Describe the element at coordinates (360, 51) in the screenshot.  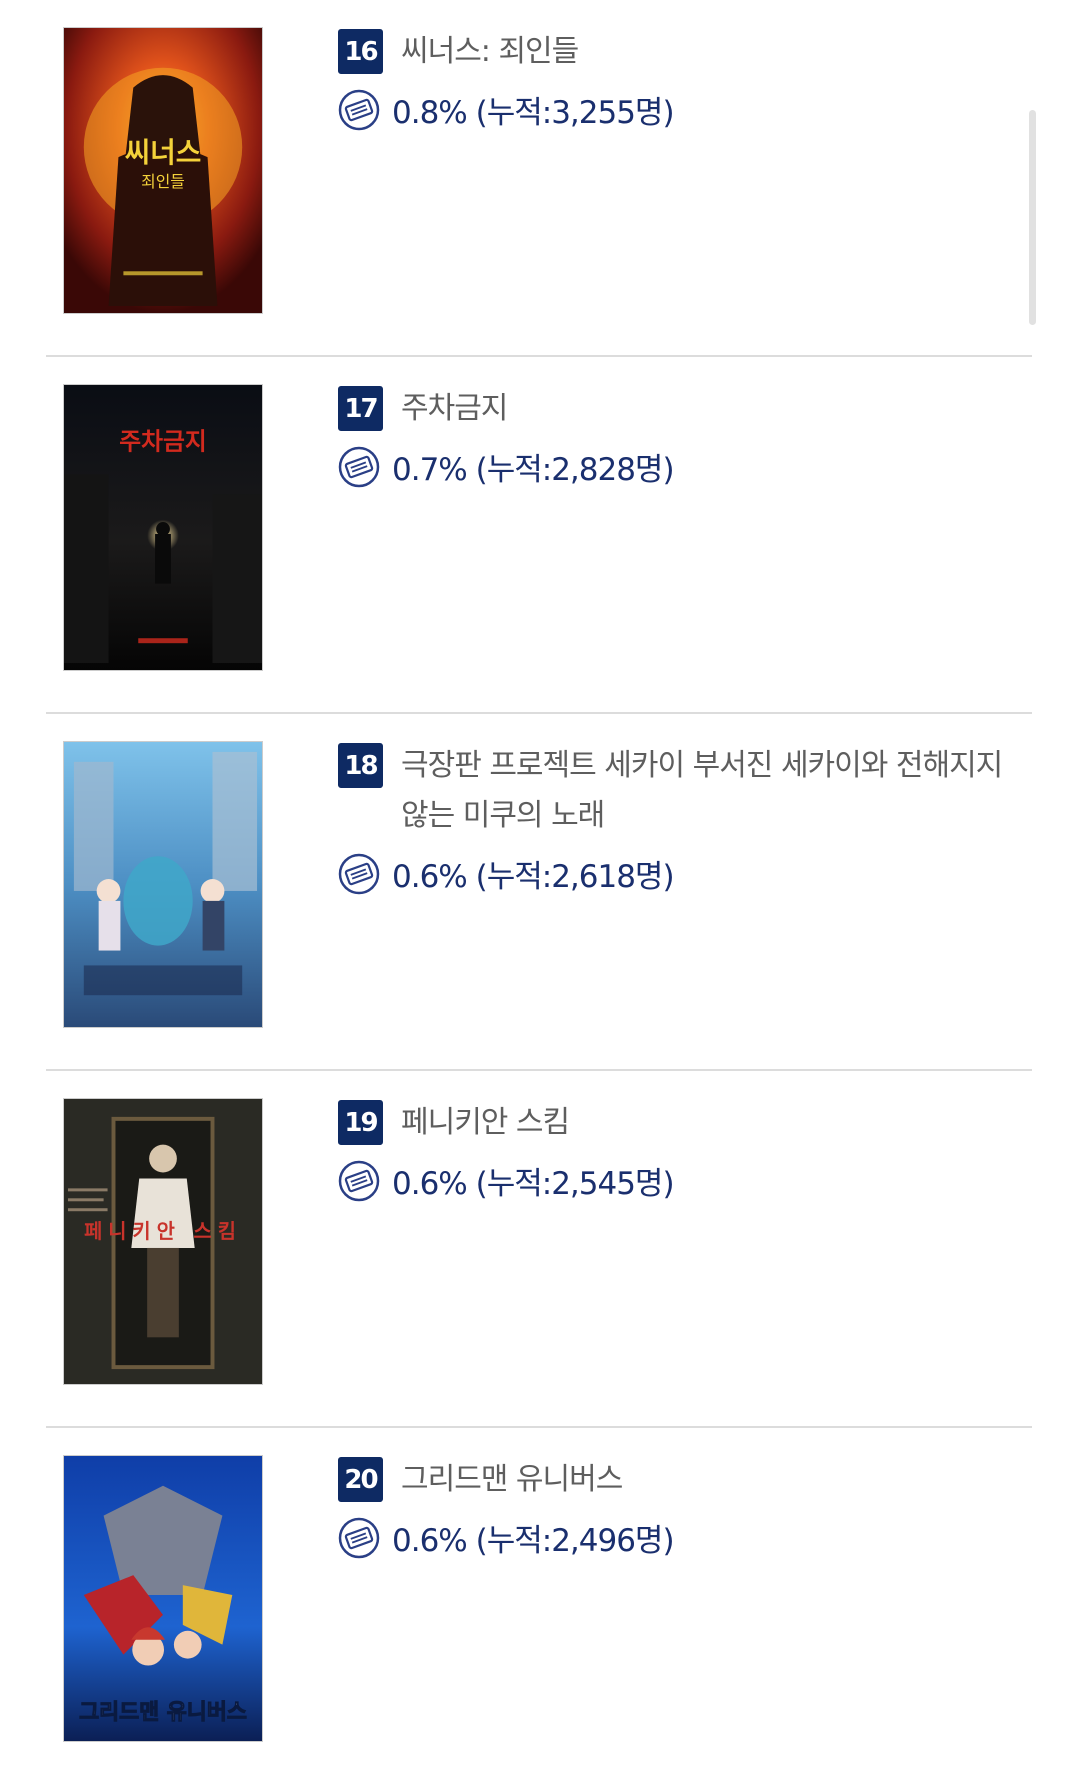
I see `rank-badge: 16` at that location.